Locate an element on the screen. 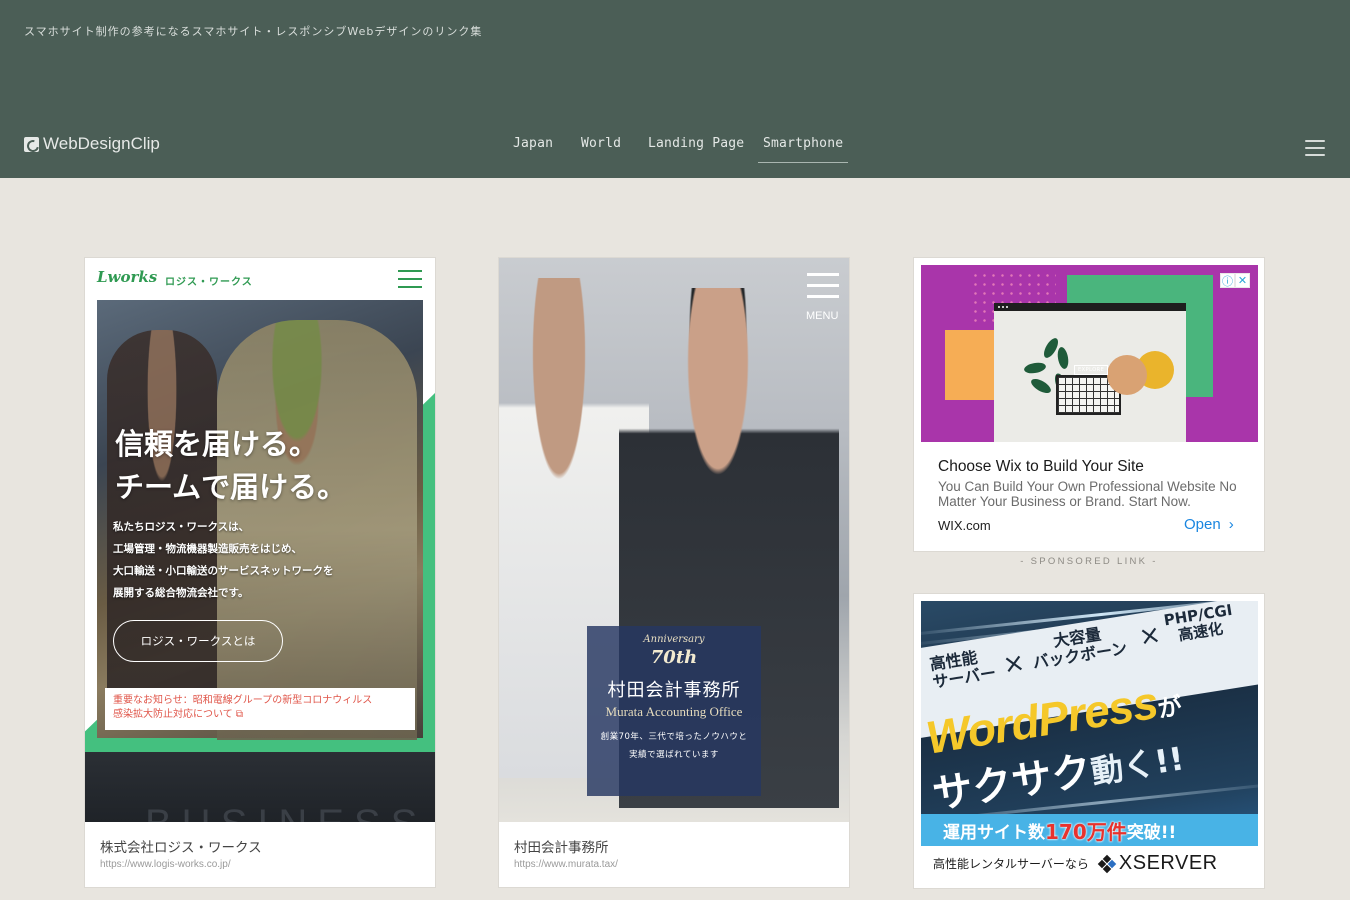 This screenshot has width=1350, height=900. card-url: https://www.murata.tax/ is located at coordinates (566, 864).